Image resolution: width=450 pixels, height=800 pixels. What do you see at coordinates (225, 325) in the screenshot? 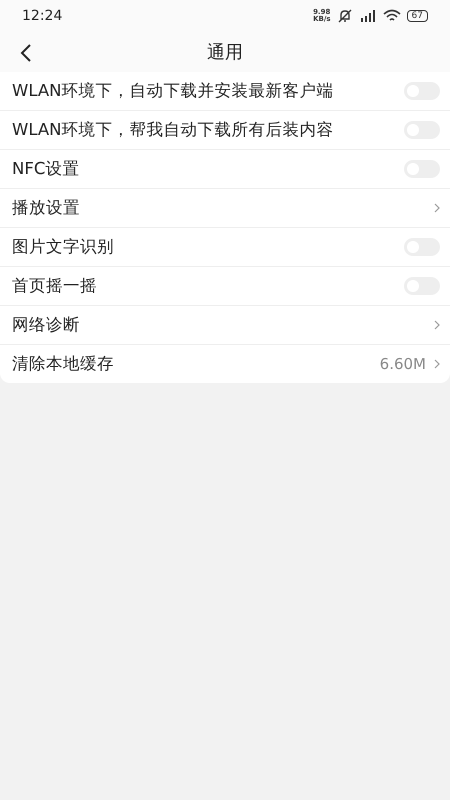
I see `settings-row: 网络诊断` at bounding box center [225, 325].